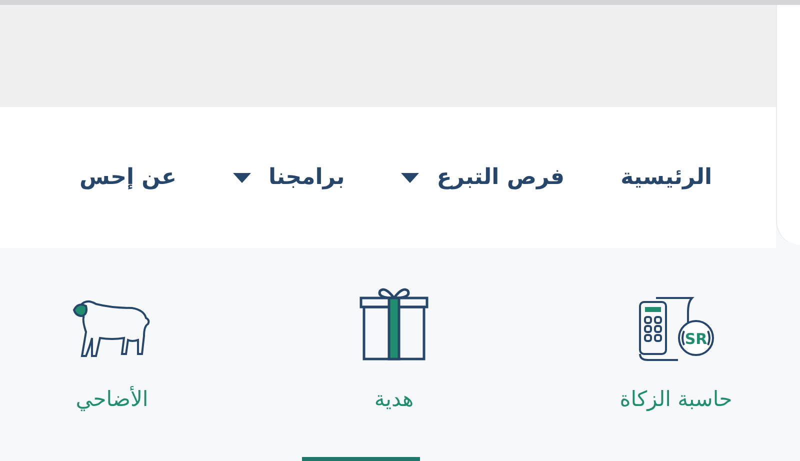 The height and width of the screenshot is (461, 800). I want to click on service-link: هدية, so click(394, 351).